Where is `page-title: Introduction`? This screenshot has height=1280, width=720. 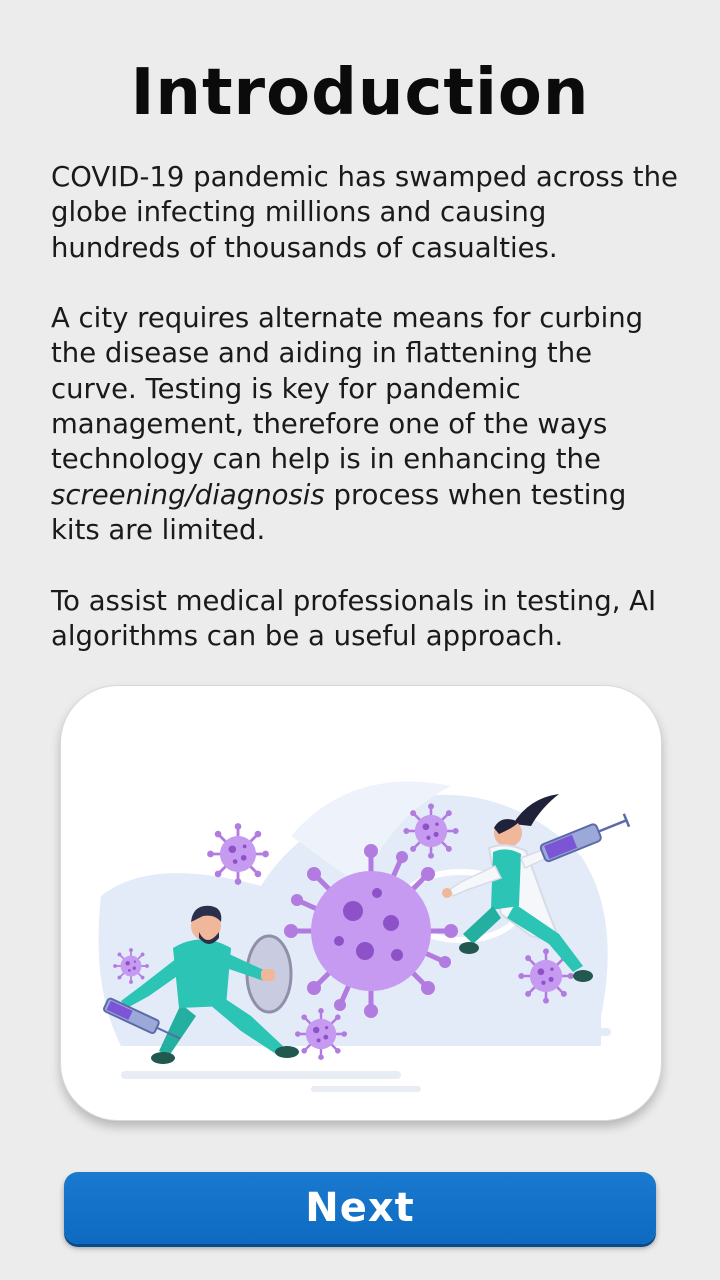 page-title: Introduction is located at coordinates (360, 93).